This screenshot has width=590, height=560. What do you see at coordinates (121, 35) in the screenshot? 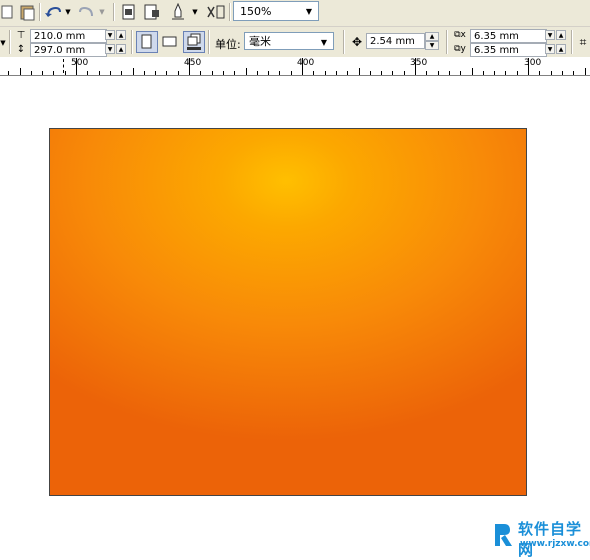
I see `width-spin-up: ▲` at bounding box center [121, 35].